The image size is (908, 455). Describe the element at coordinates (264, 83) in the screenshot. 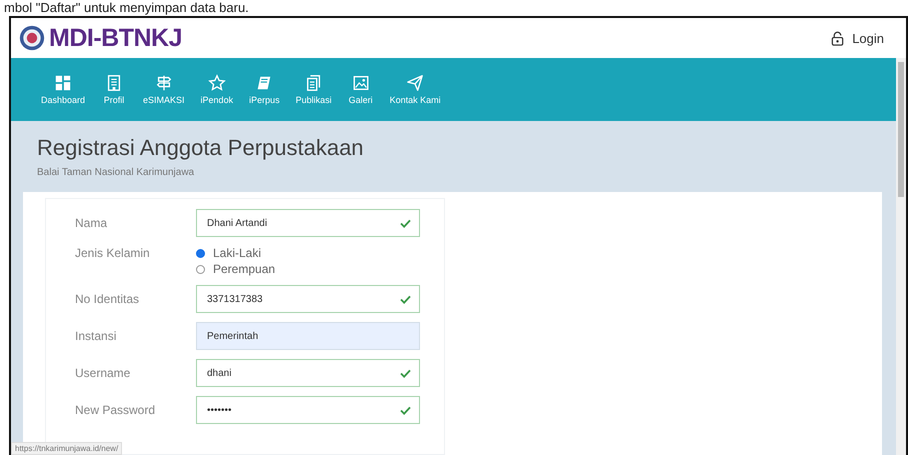

I see `book-icon` at that location.